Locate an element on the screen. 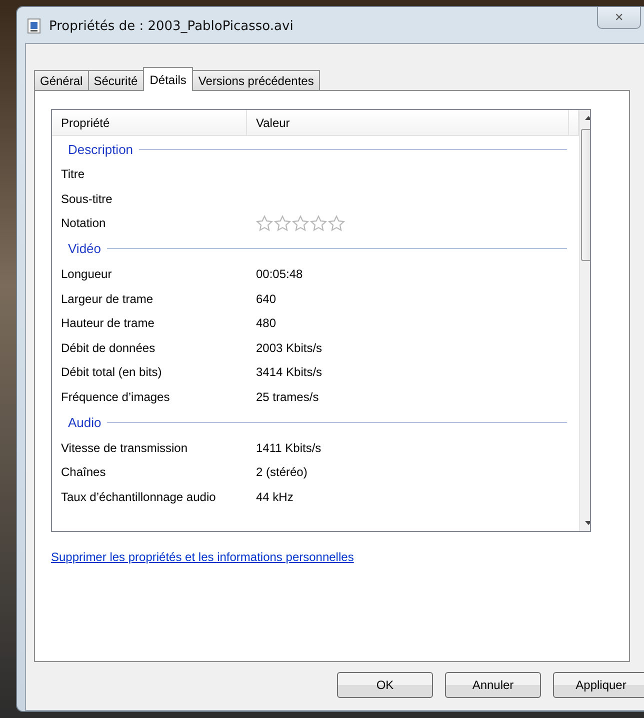 This screenshot has height=718, width=644. remove-properties-link: Supprimer les propriétés et les informations personnelles is located at coordinates (202, 557).